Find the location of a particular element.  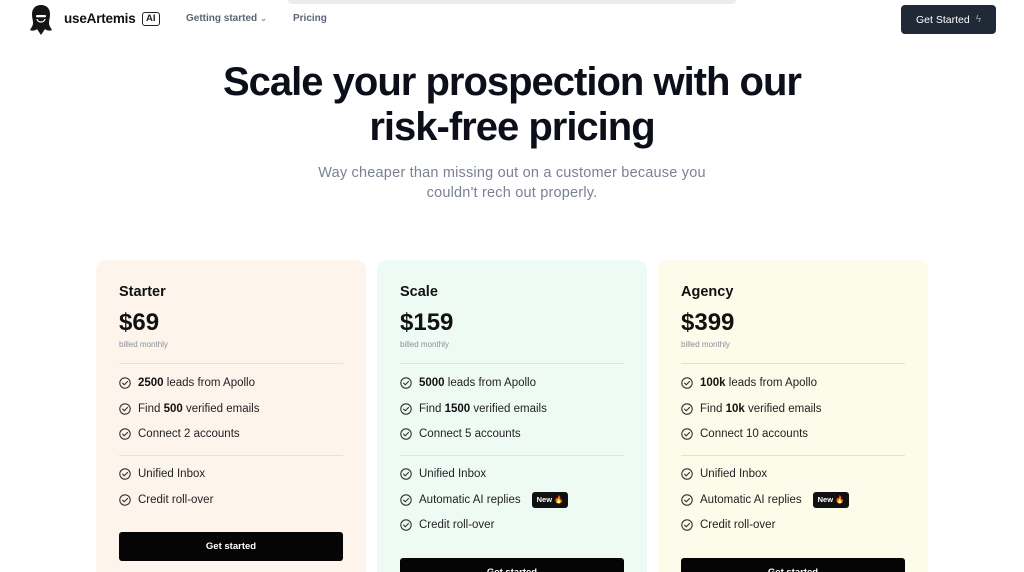

get-started-header-button: Get Started ϟ is located at coordinates (948, 19).